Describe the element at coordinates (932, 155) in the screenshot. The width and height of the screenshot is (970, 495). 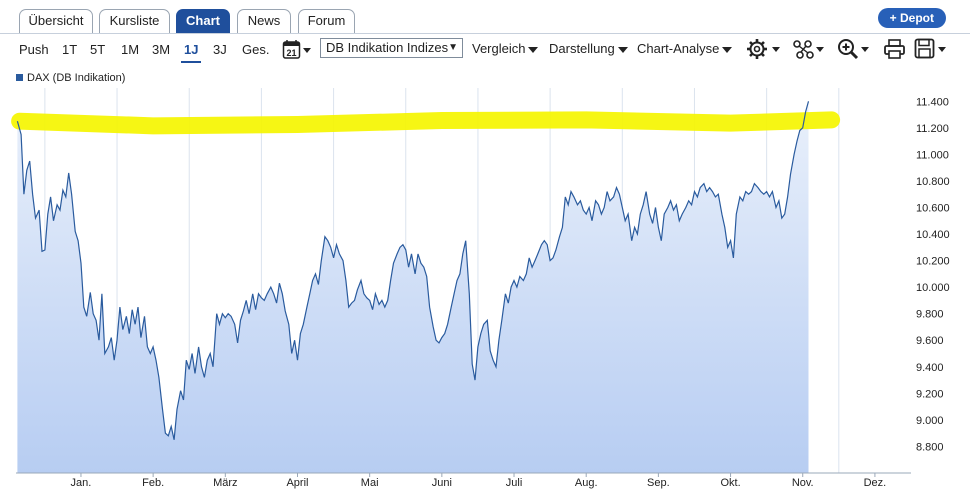
I see `y-tick-label: 11.000` at that location.